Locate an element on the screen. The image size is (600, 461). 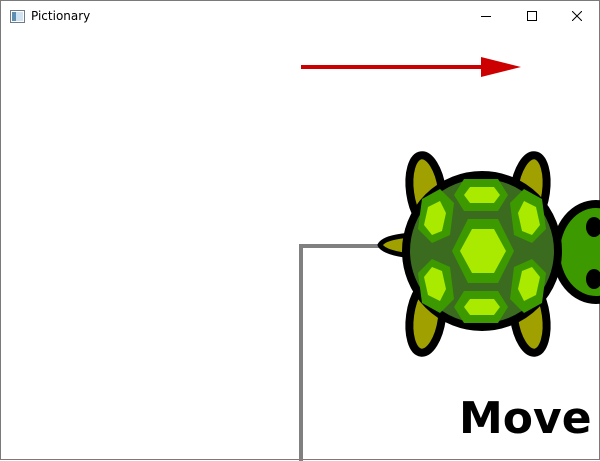
app-icon is located at coordinates (17, 16).